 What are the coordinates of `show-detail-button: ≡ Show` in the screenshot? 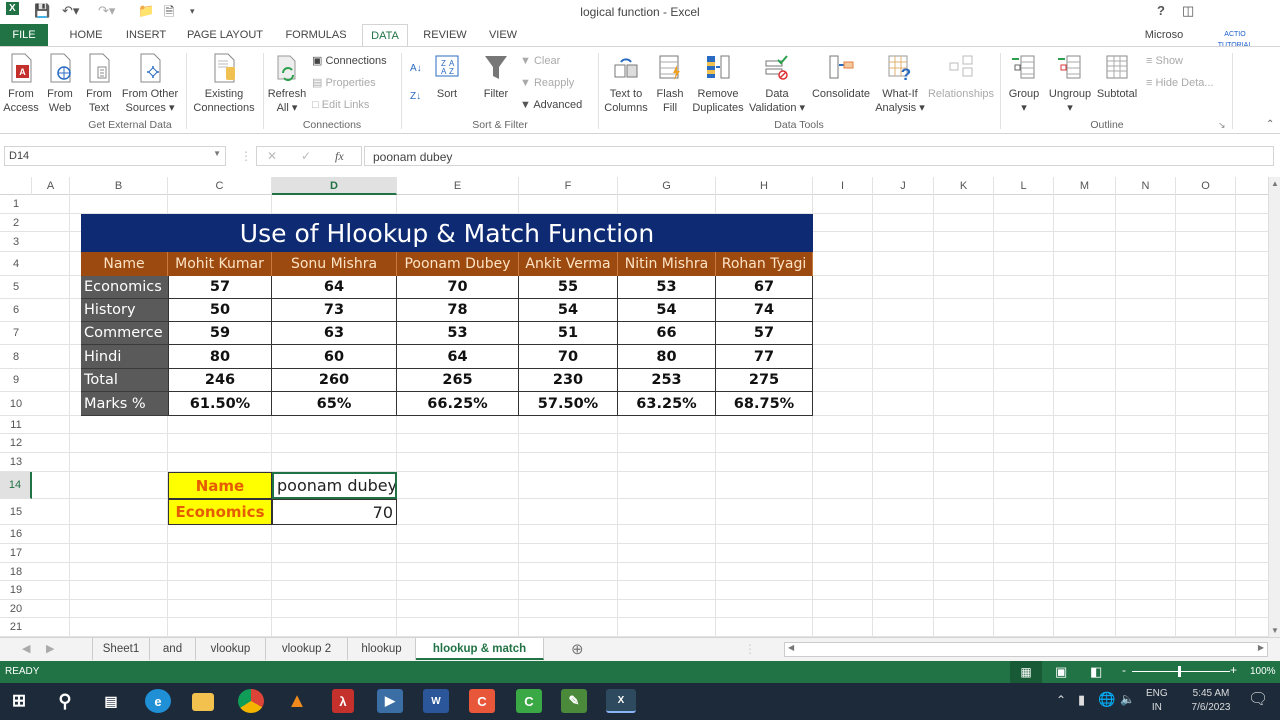 It's located at (1164, 61).